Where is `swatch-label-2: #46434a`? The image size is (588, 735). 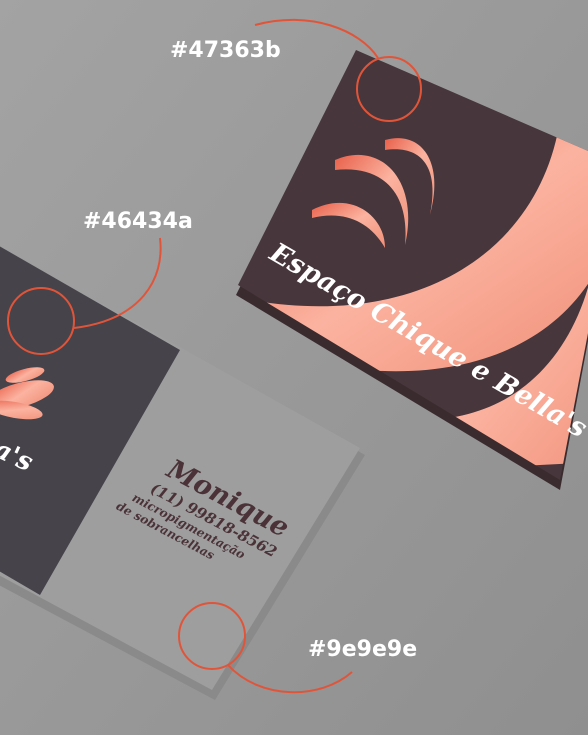 swatch-label-2: #46434a is located at coordinates (138, 221).